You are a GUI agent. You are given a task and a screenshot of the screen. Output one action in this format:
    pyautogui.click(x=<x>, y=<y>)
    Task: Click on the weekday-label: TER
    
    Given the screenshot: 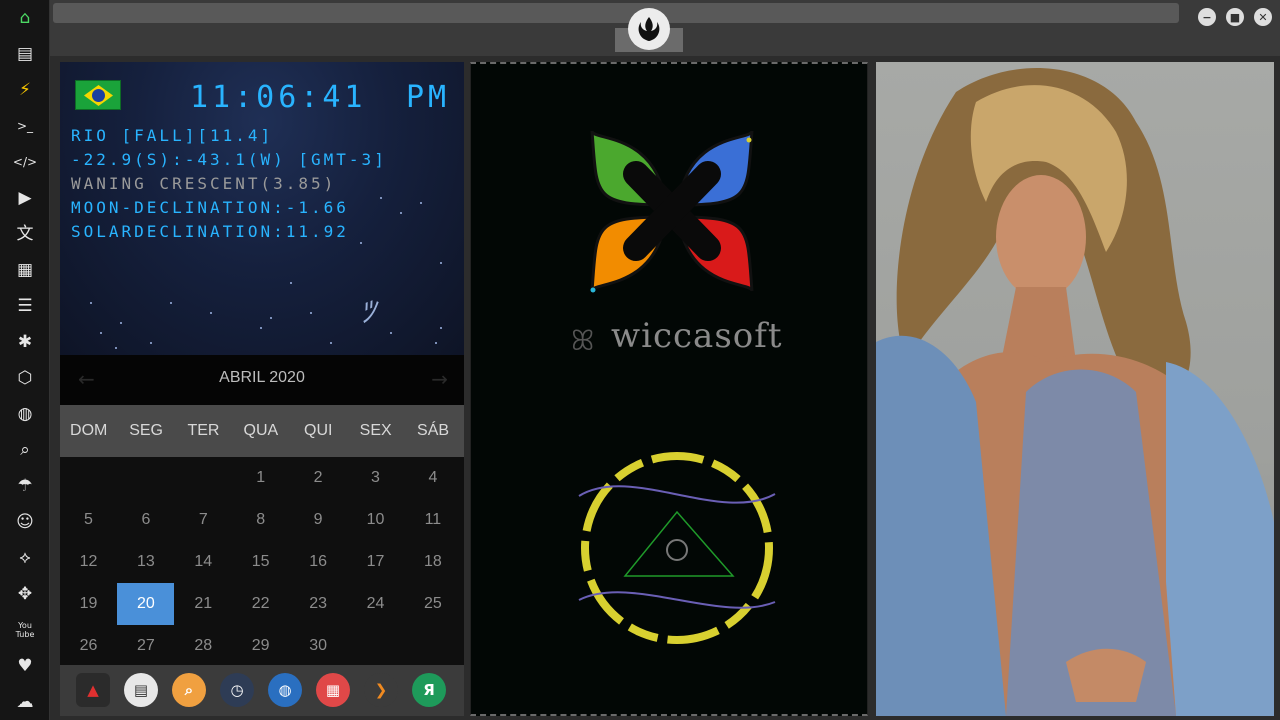 What is the action you would take?
    pyautogui.click(x=203, y=430)
    